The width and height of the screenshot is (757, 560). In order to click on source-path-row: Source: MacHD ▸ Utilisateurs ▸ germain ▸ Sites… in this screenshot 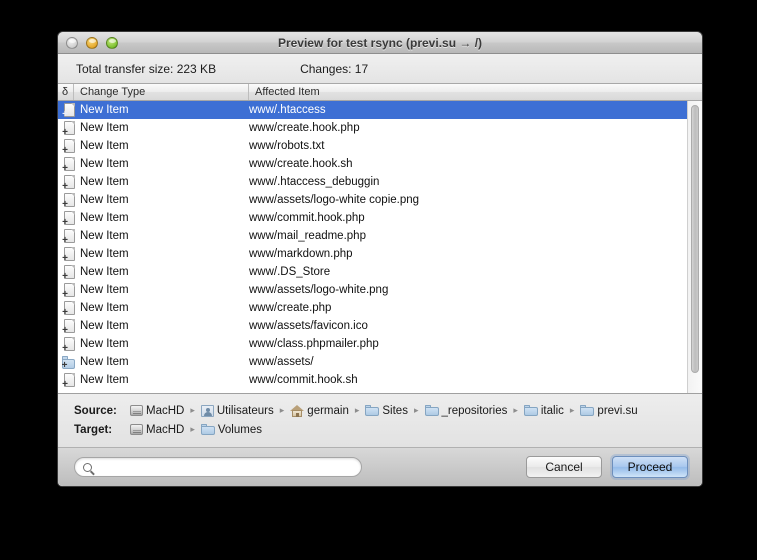, I will do `click(383, 410)`.